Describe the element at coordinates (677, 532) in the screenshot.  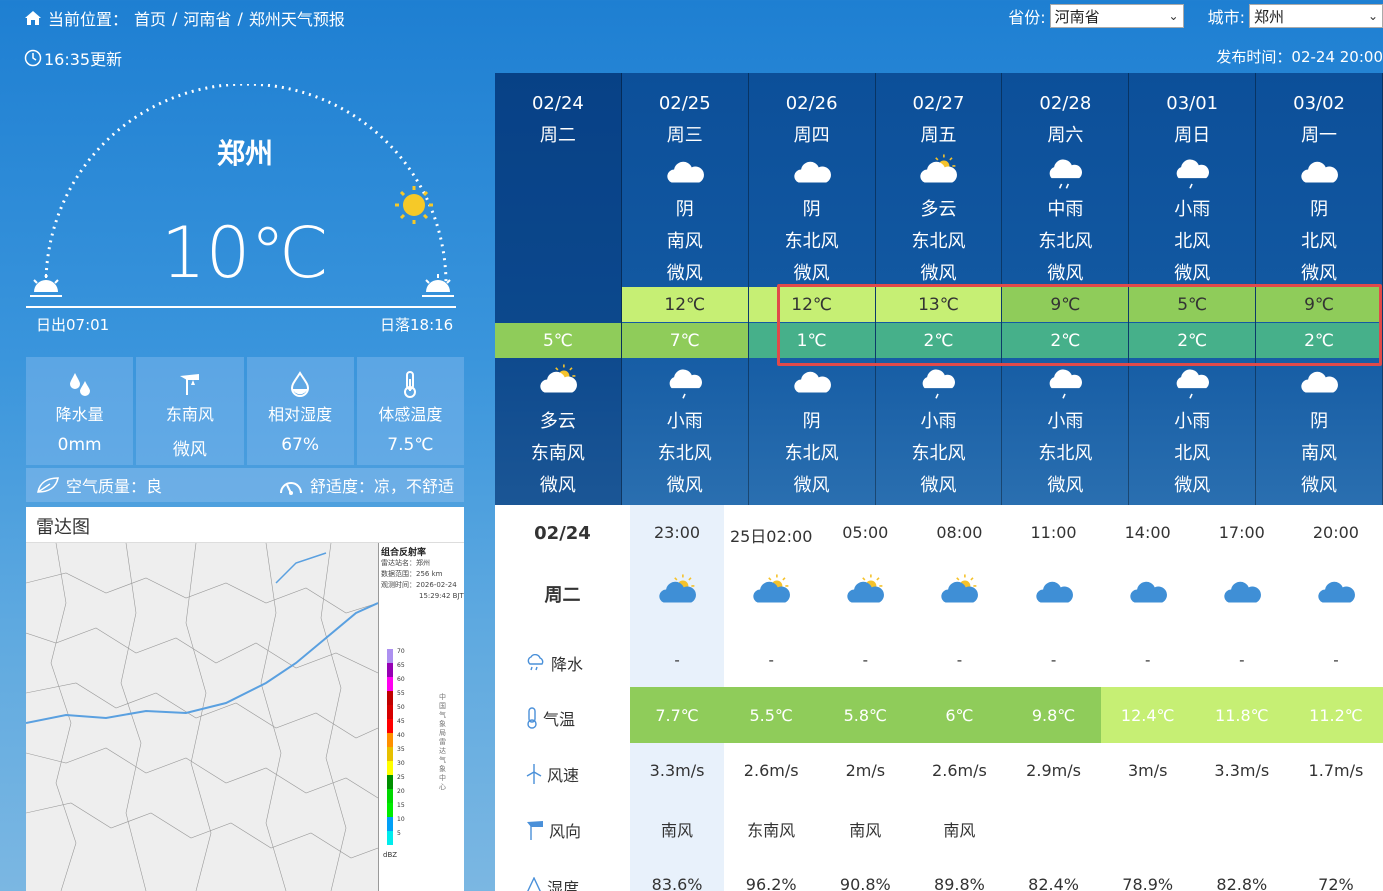
I see `hour-time: 23:00` at that location.